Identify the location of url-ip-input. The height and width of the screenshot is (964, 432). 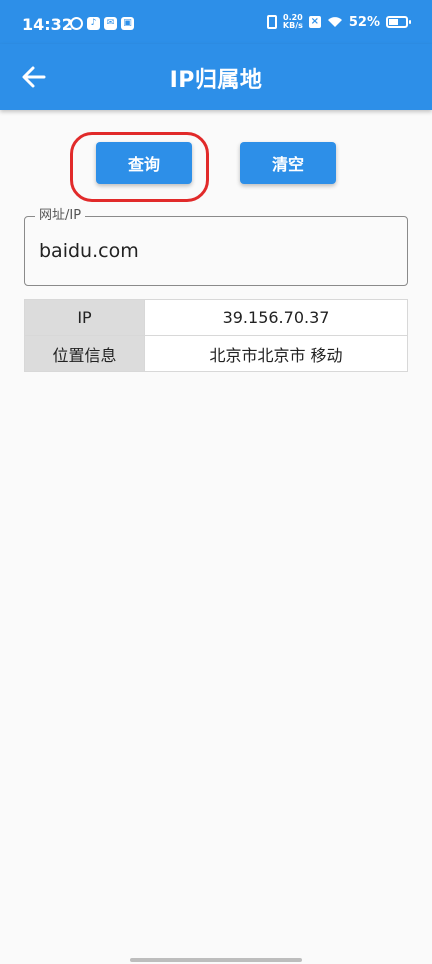
(214, 251).